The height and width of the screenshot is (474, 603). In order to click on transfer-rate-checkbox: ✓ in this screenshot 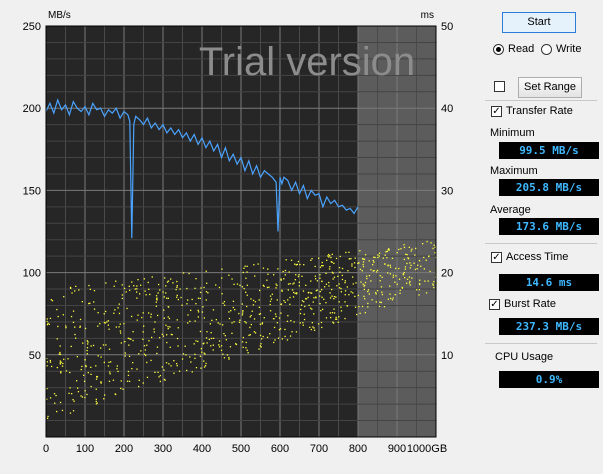, I will do `click(496, 111)`.